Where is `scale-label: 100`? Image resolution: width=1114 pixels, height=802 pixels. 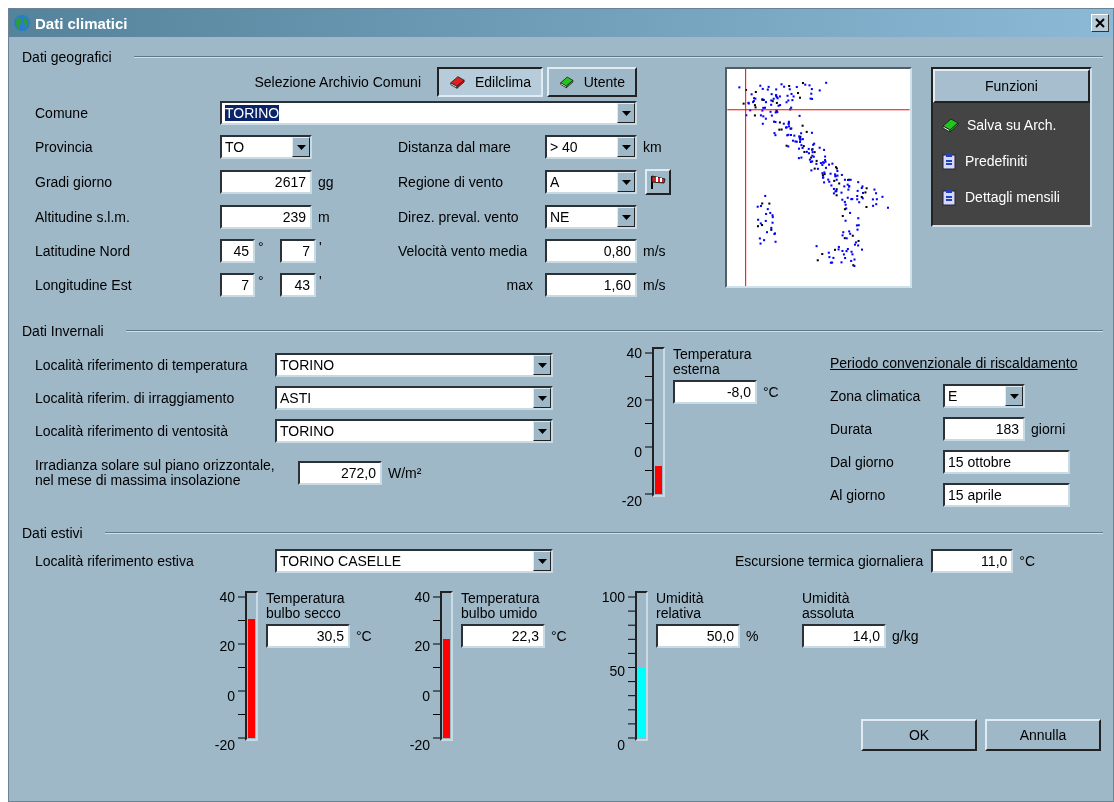 scale-label: 100 is located at coordinates (613, 597).